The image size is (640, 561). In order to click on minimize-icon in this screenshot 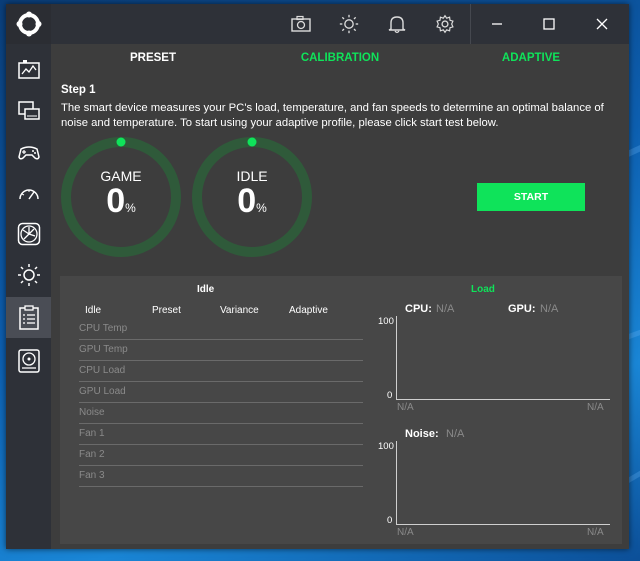, I will do `click(497, 24)`.